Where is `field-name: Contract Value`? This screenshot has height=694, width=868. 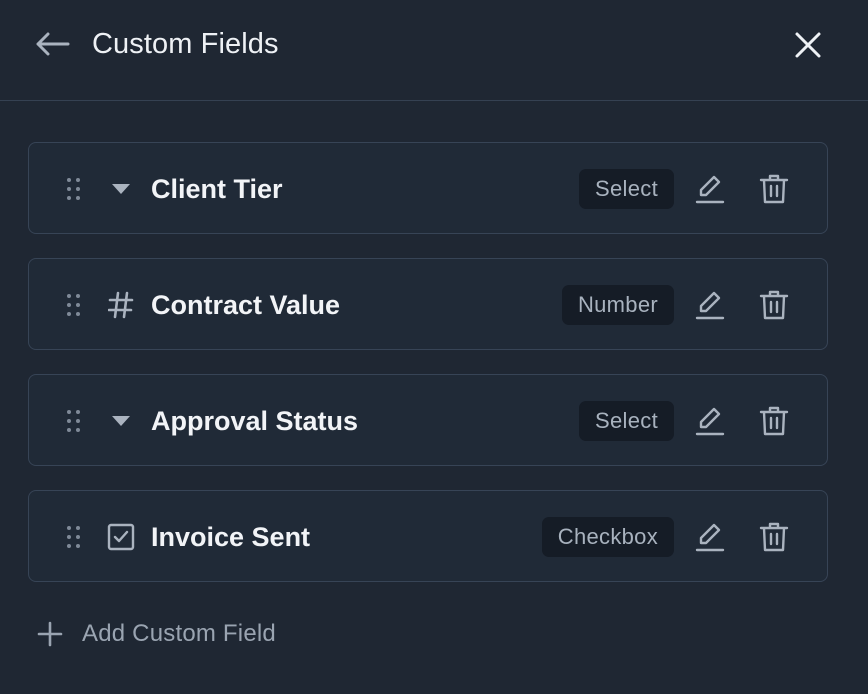 field-name: Contract Value is located at coordinates (246, 305).